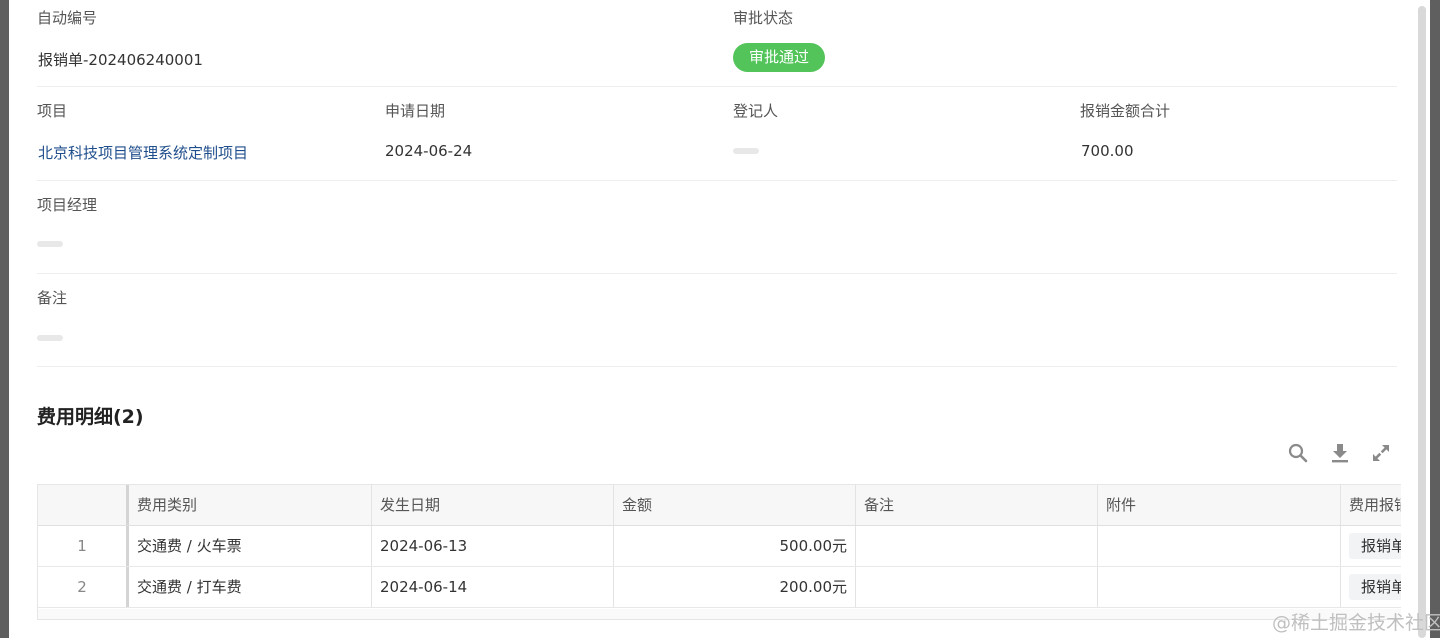 This screenshot has height=638, width=1440. Describe the element at coordinates (977, 505) in the screenshot. I see `header-note: 备注` at that location.